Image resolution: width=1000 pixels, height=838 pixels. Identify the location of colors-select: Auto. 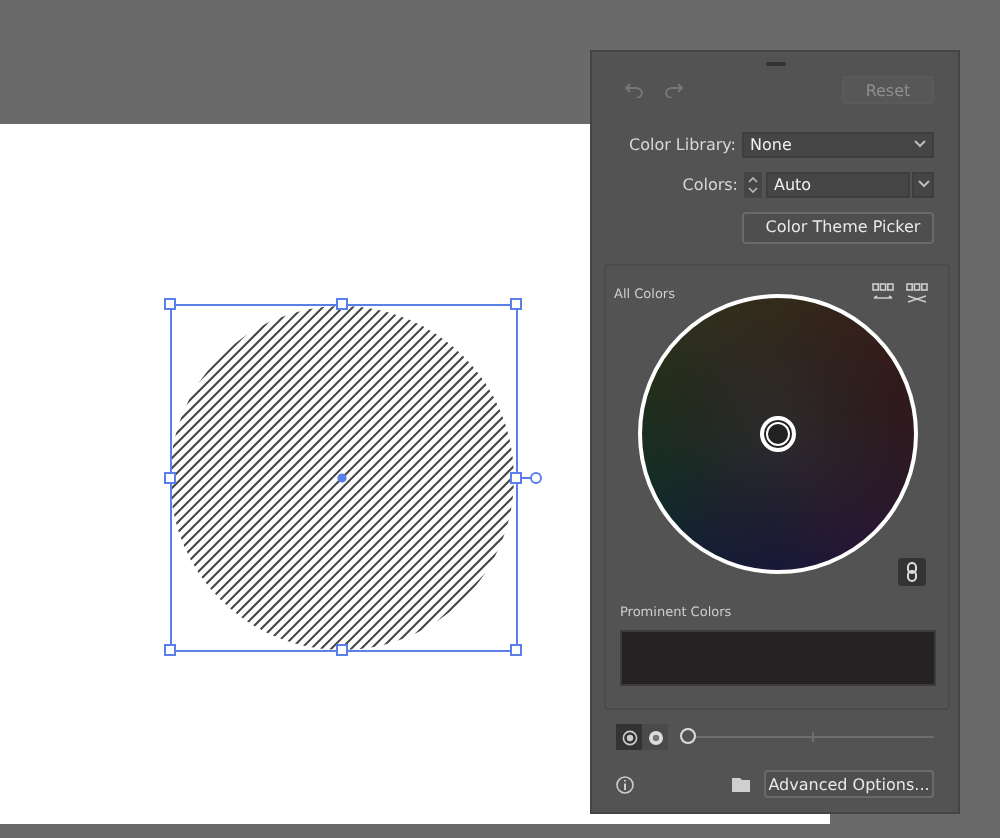
(838, 184).